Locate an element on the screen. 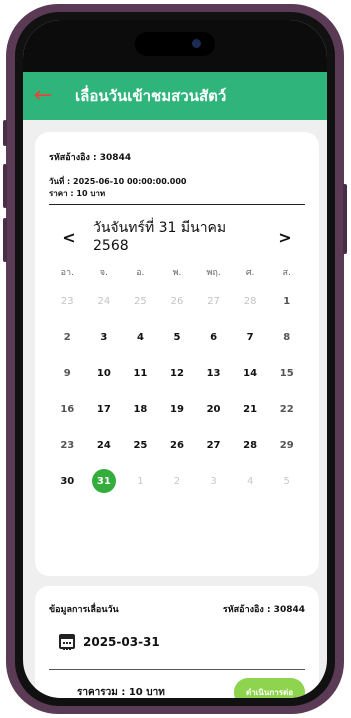 Image resolution: width=351 pixels, height=718 pixels. calendar-day: 7 is located at coordinates (250, 337).